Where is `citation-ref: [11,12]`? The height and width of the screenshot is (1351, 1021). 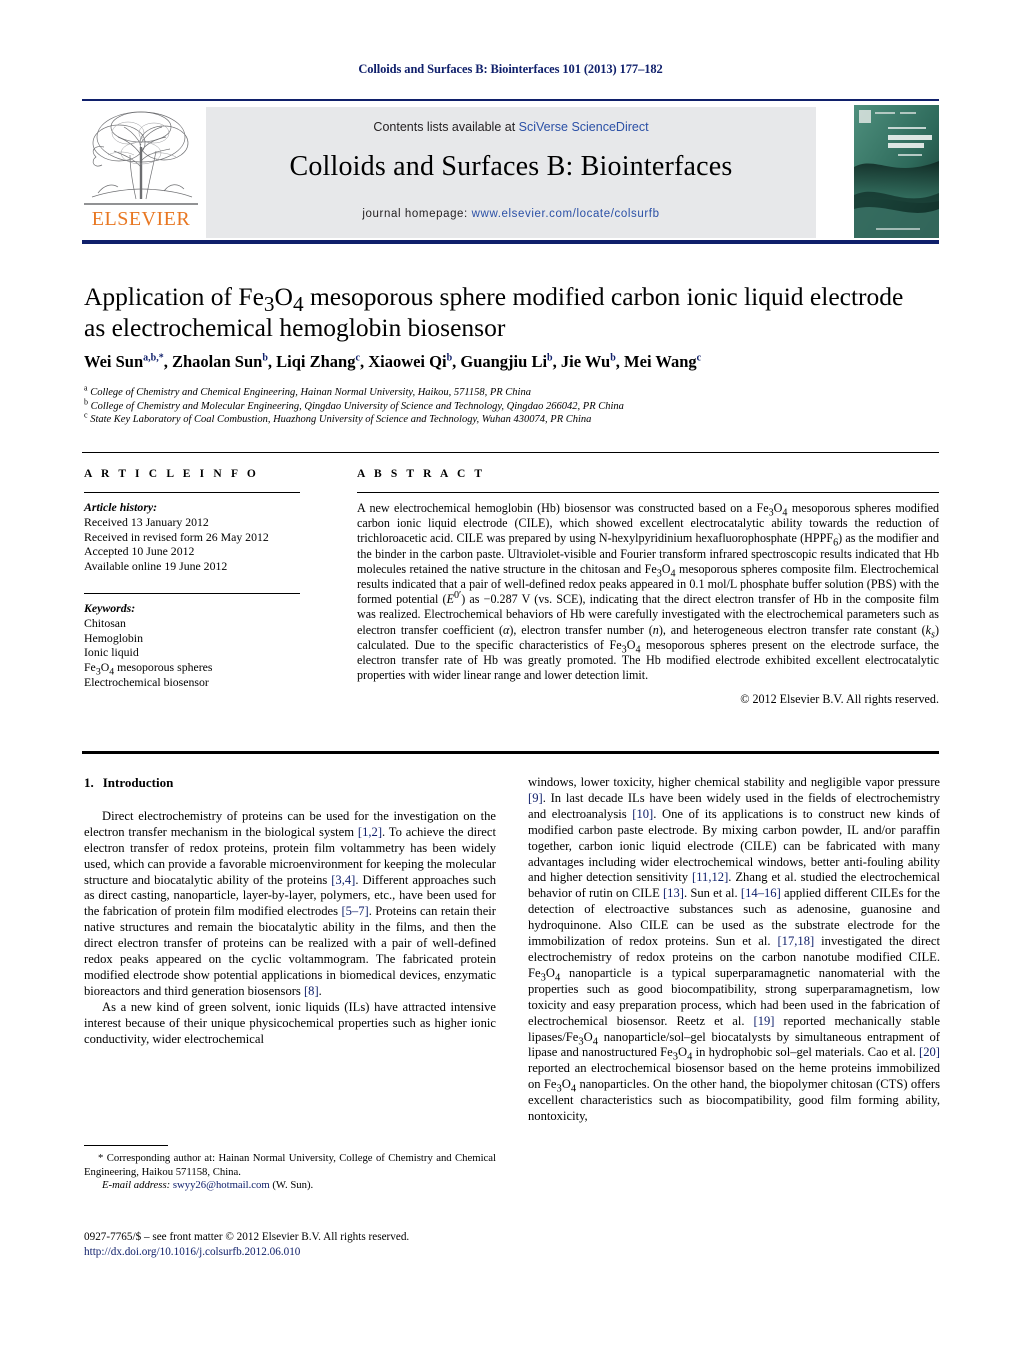
citation-ref: [11,12] is located at coordinates (710, 877).